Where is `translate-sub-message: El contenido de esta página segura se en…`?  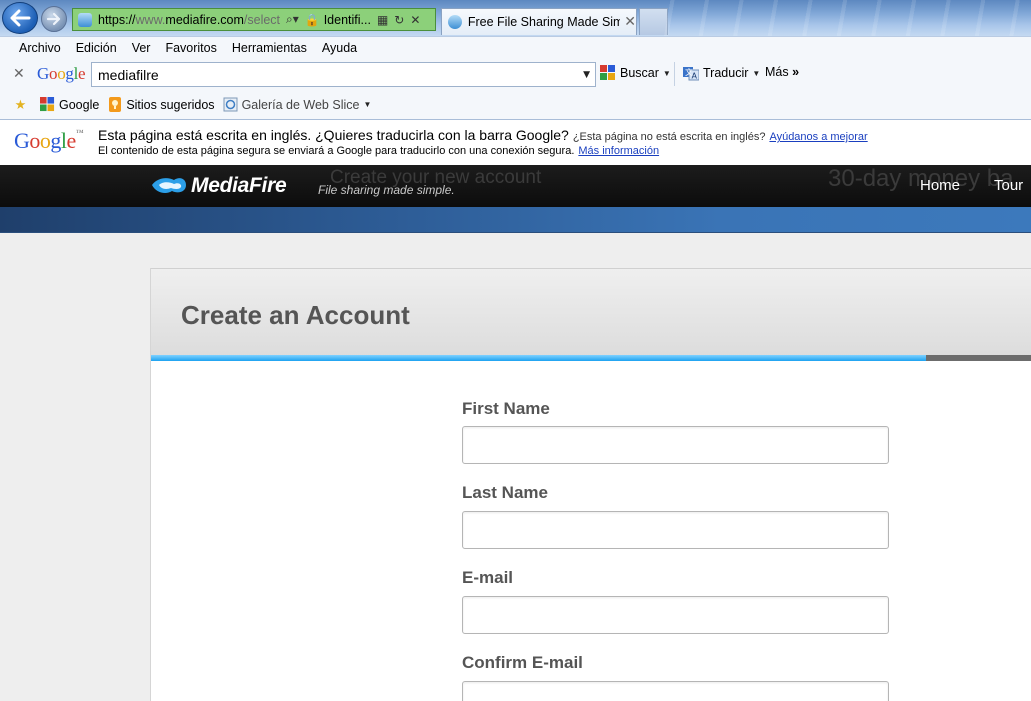
translate-sub-message: El contenido de esta página segura se en… is located at coordinates (378, 151).